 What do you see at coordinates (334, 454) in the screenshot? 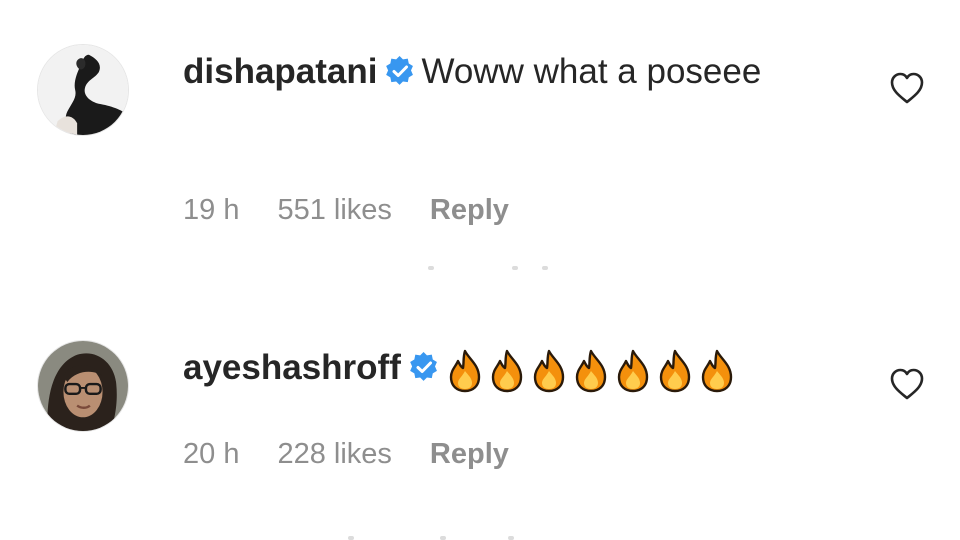
I see `likes-count: 228 likes` at bounding box center [334, 454].